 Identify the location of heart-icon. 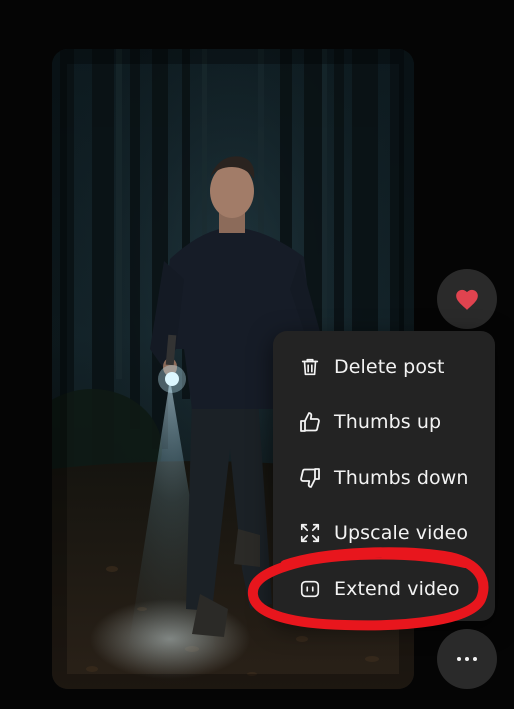
(467, 299).